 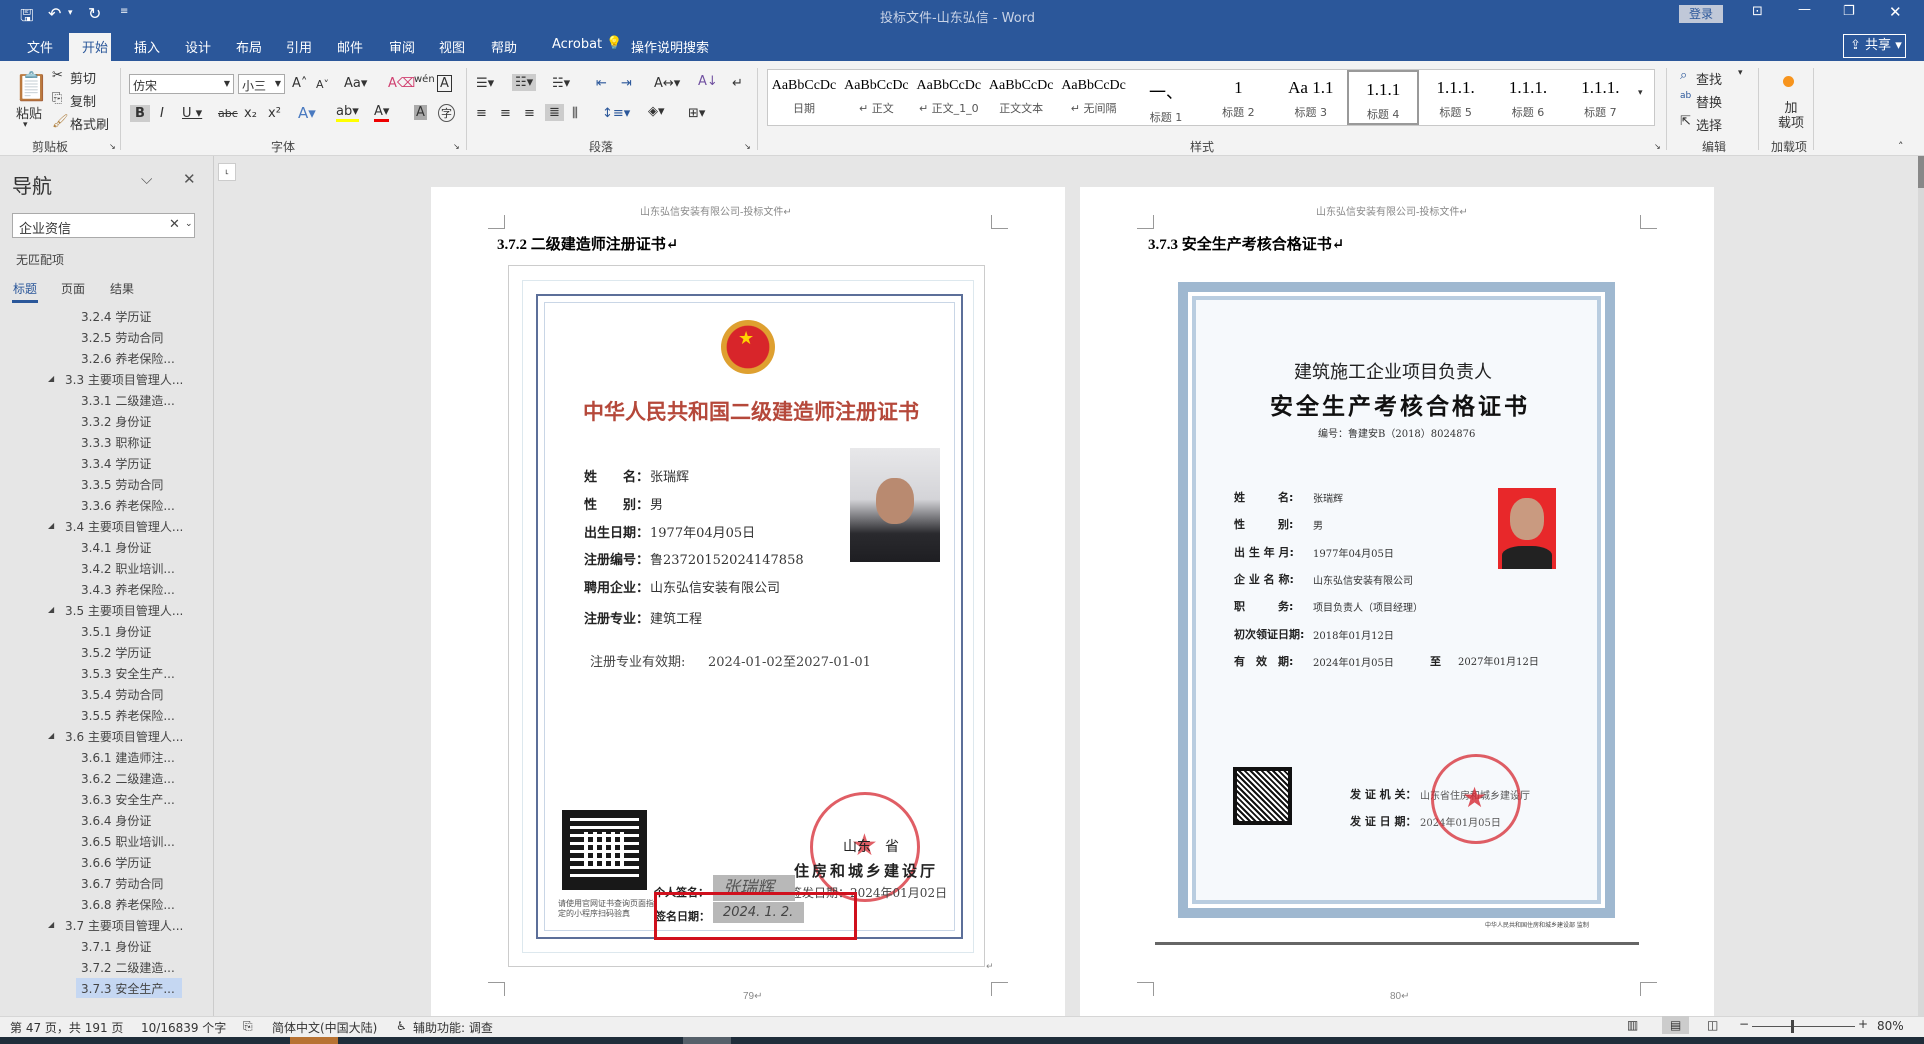 I want to click on style-item: 一、 标题 1, so click(x=1166, y=97).